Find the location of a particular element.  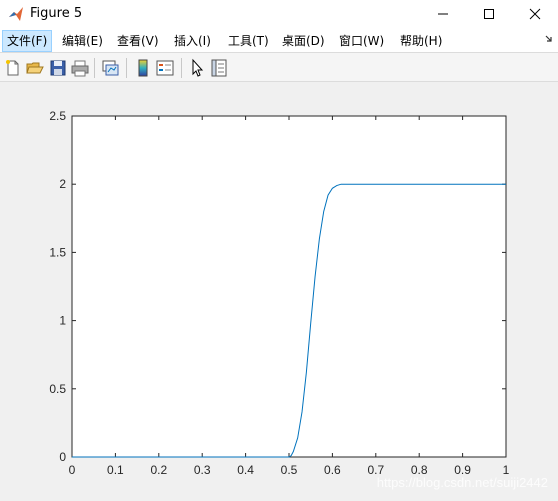

colorbar-icon is located at coordinates (143, 68).